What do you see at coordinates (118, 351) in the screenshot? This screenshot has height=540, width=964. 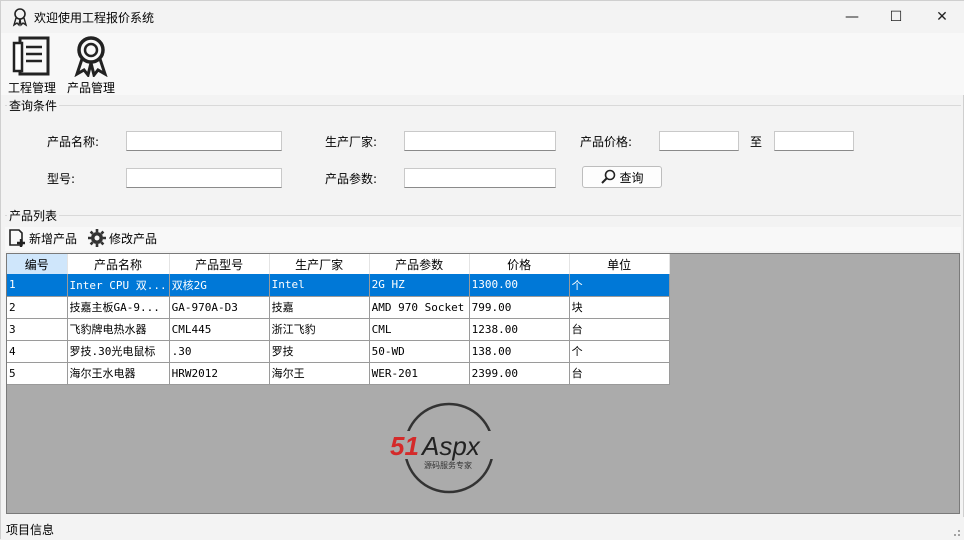 I see `table-cell: 罗技.30光电鼠标` at bounding box center [118, 351].